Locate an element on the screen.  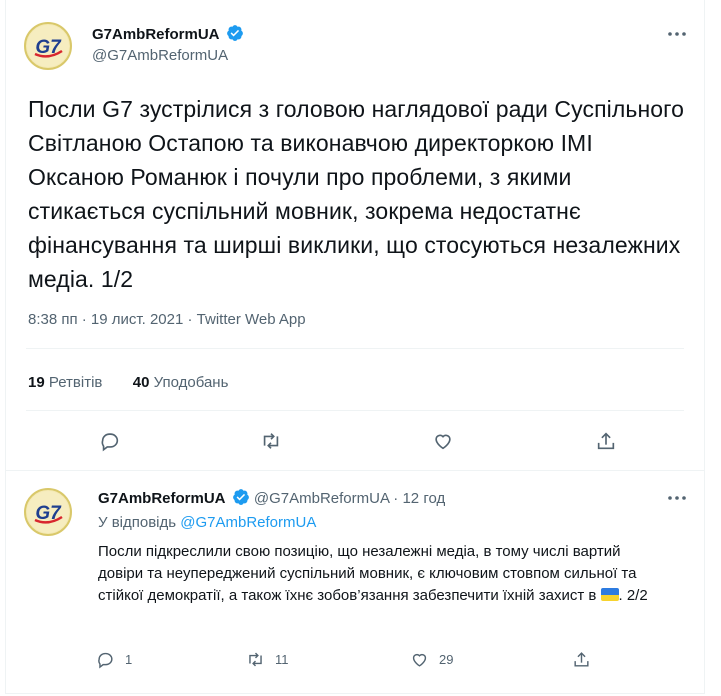
share-action is located at coordinates (581, 659).